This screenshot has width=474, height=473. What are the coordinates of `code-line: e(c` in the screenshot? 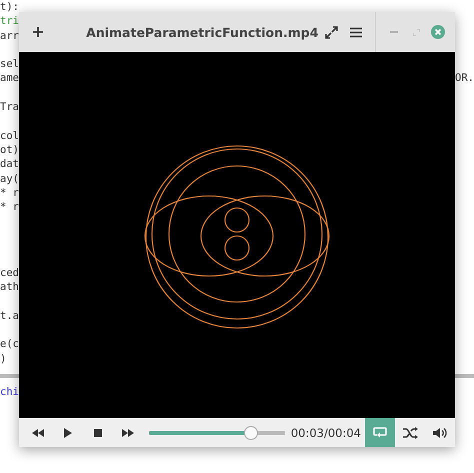 It's located at (9, 344).